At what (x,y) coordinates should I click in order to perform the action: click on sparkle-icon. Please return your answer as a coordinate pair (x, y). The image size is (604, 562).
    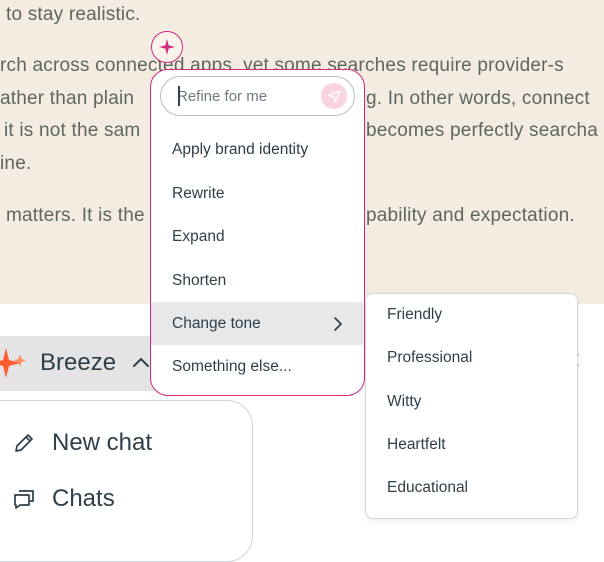
    Looking at the image, I should click on (167, 47).